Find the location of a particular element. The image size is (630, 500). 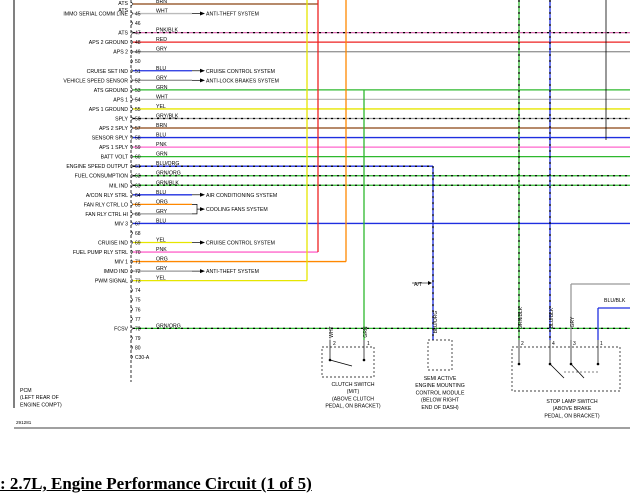

pin-function-label: ATS GROUND is located at coordinates (111, 91).